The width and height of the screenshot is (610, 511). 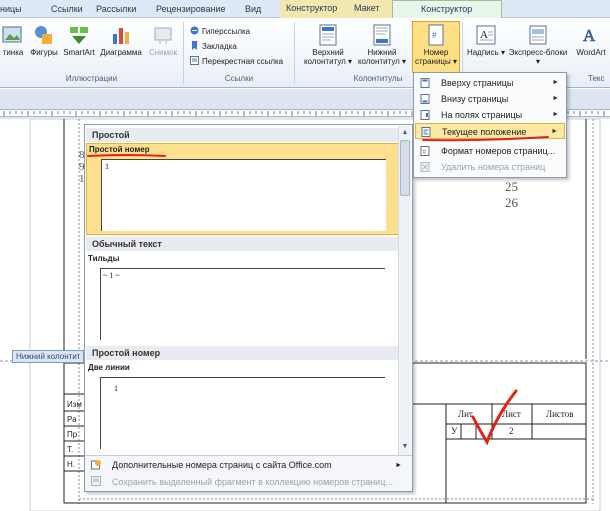 I want to click on footer-icon, so click(x=382, y=35).